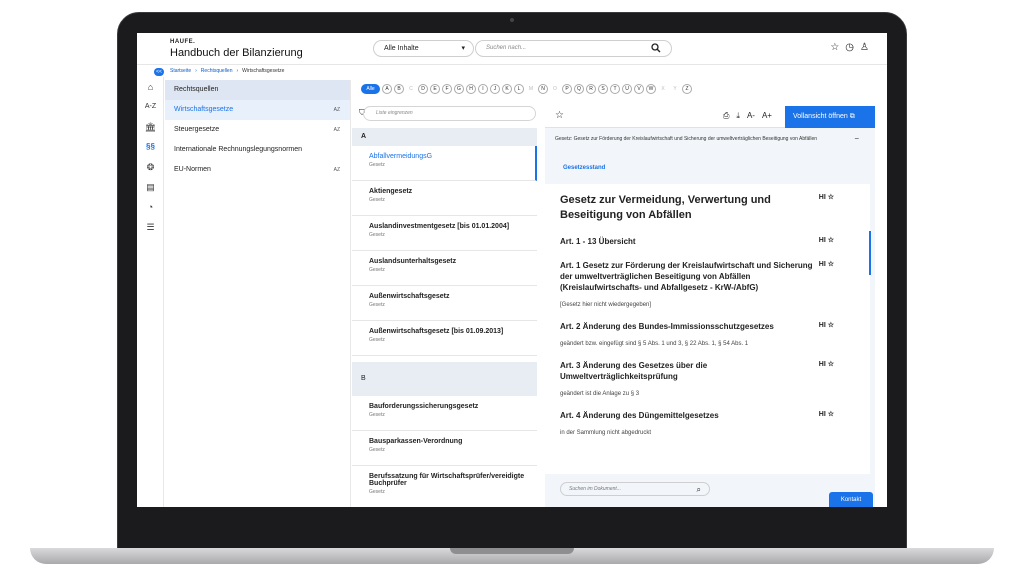 This screenshot has height=586, width=1024. Describe the element at coordinates (870, 253) in the screenshot. I see `document-scrollbar` at that location.